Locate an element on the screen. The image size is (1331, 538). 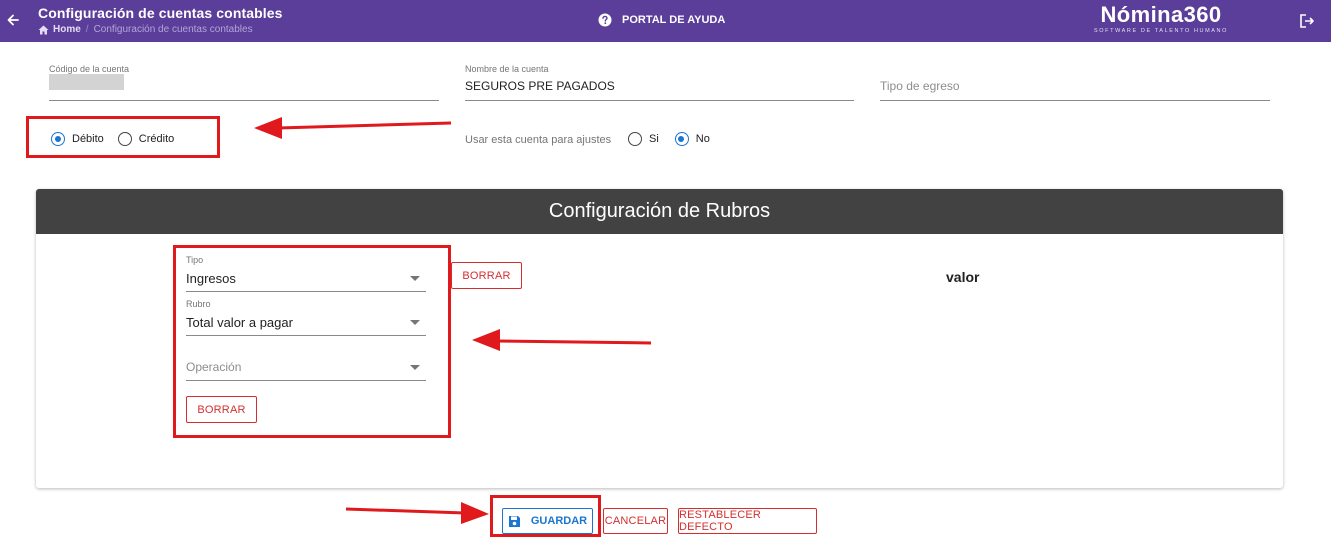
help-circle-icon is located at coordinates (605, 20).